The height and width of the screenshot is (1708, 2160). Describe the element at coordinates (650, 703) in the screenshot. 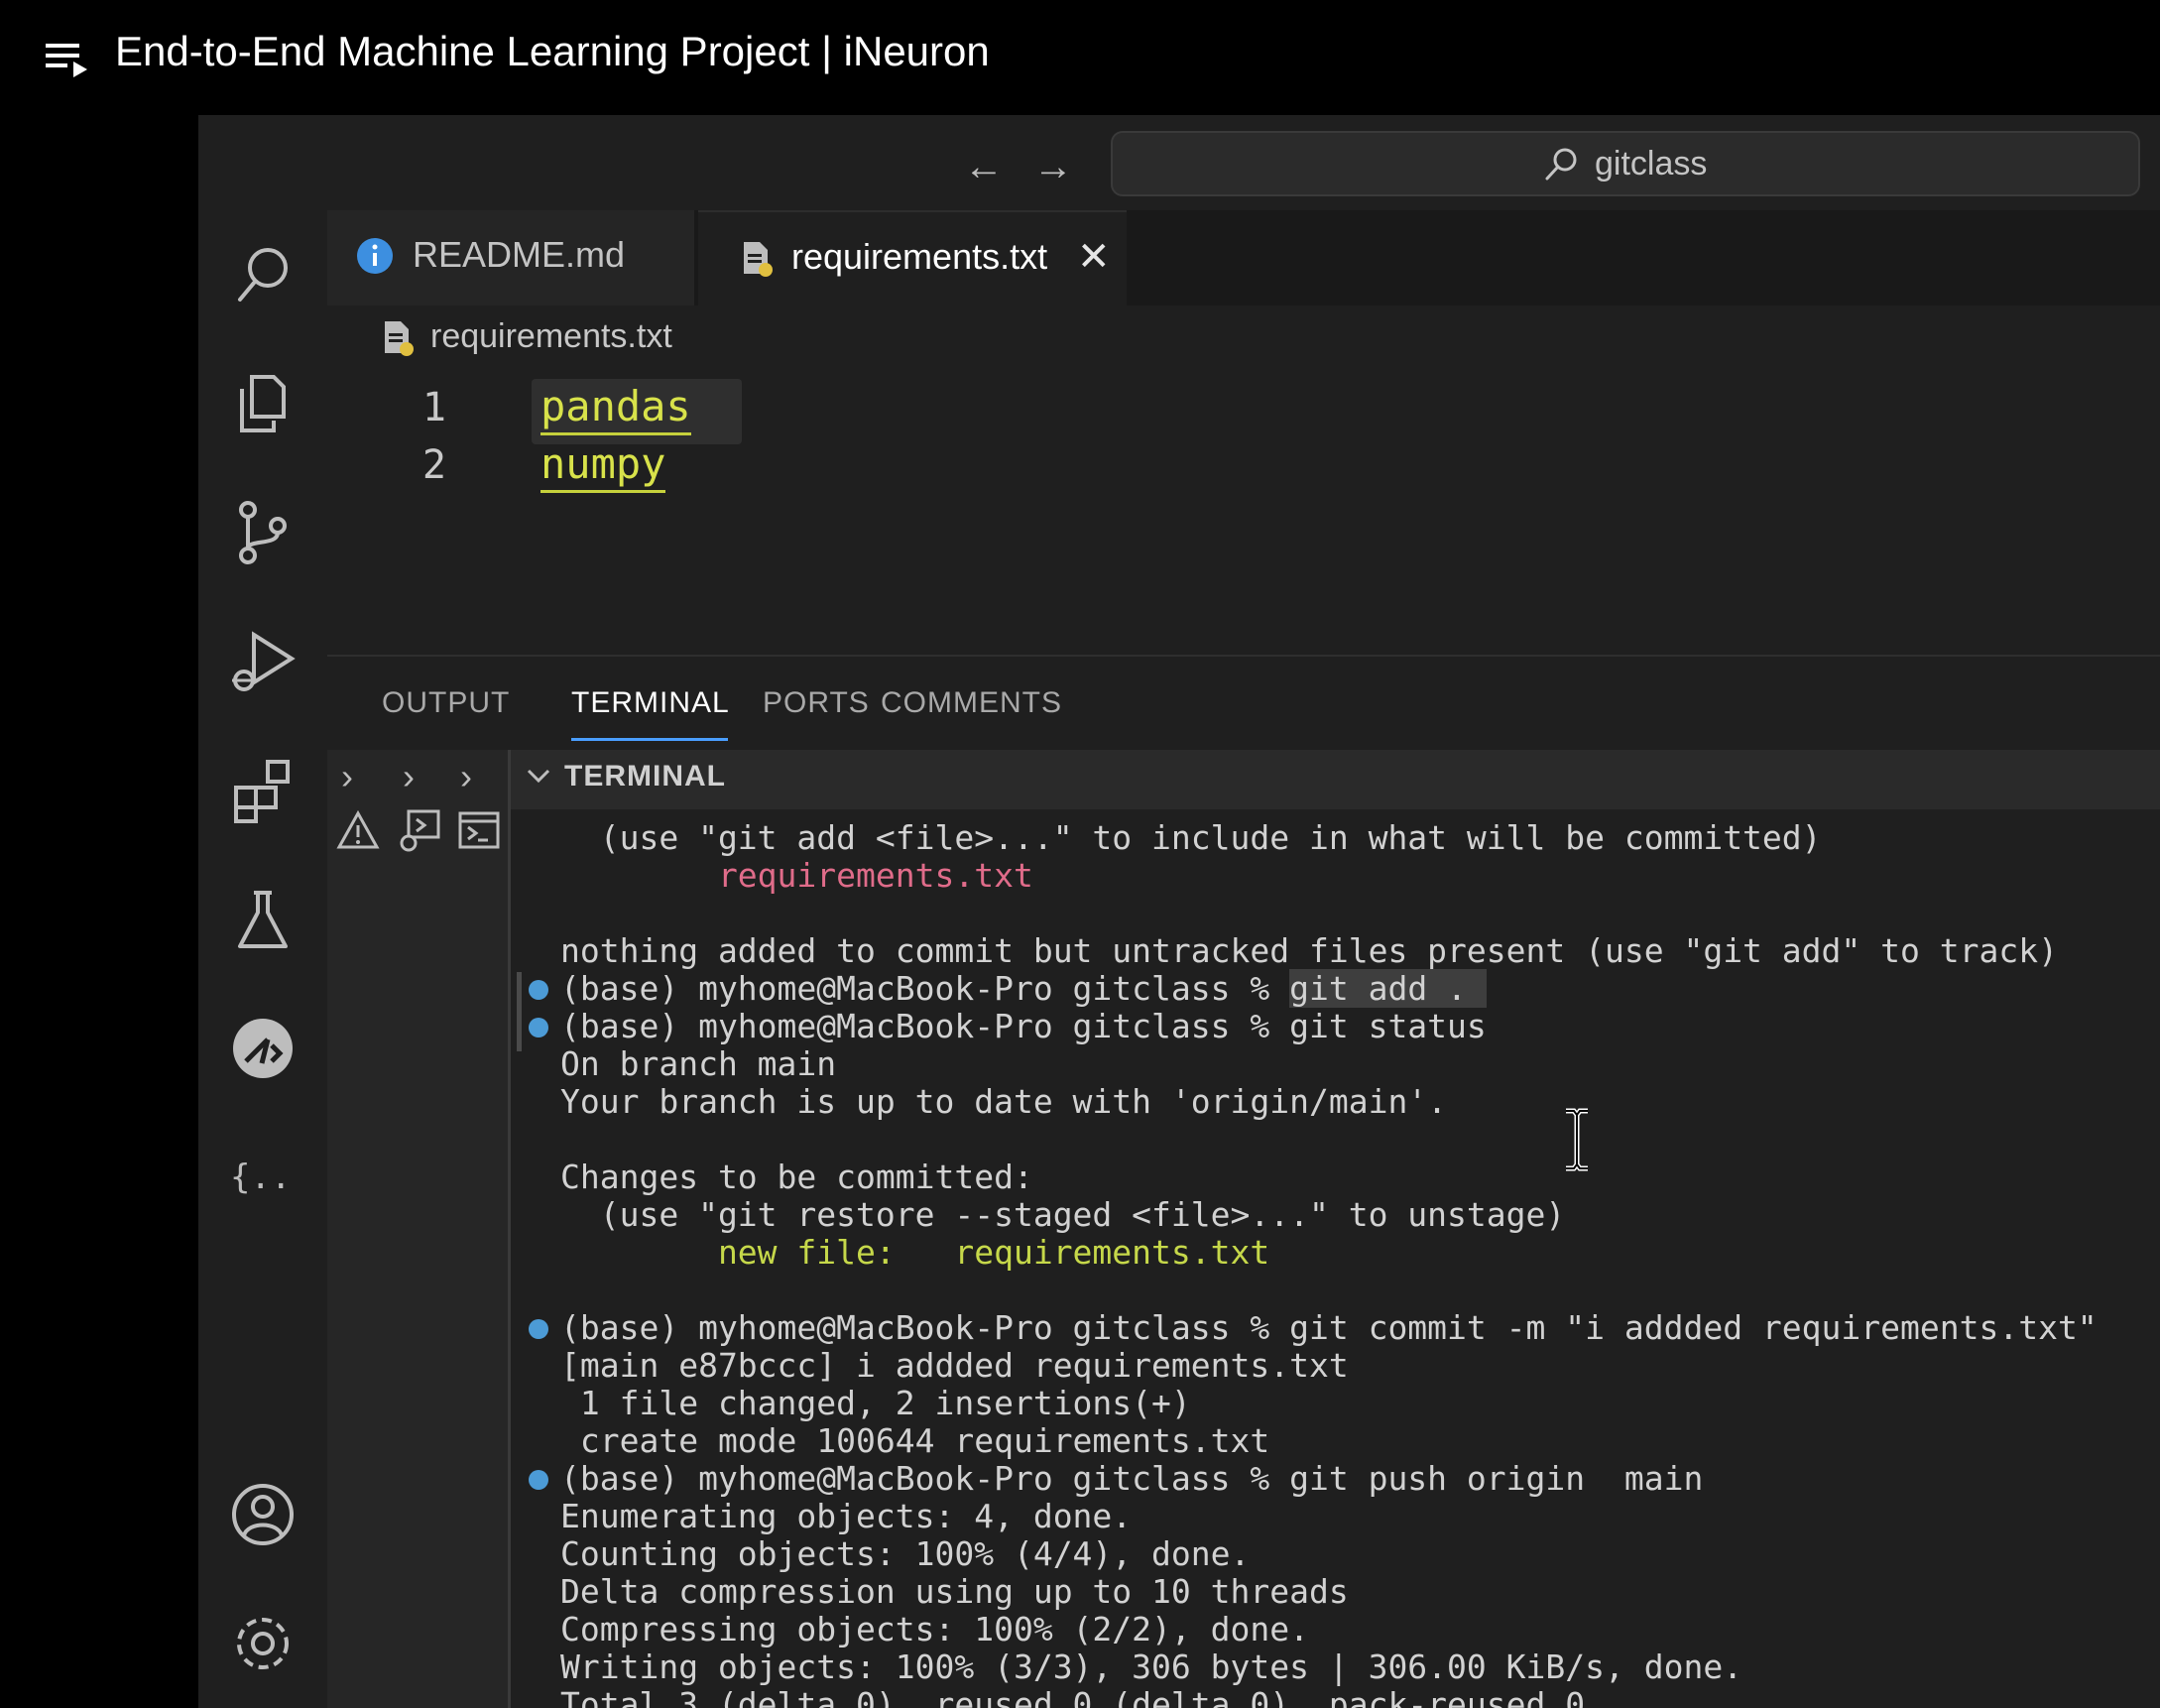

I see `tab-terminal: TERMINAL` at that location.